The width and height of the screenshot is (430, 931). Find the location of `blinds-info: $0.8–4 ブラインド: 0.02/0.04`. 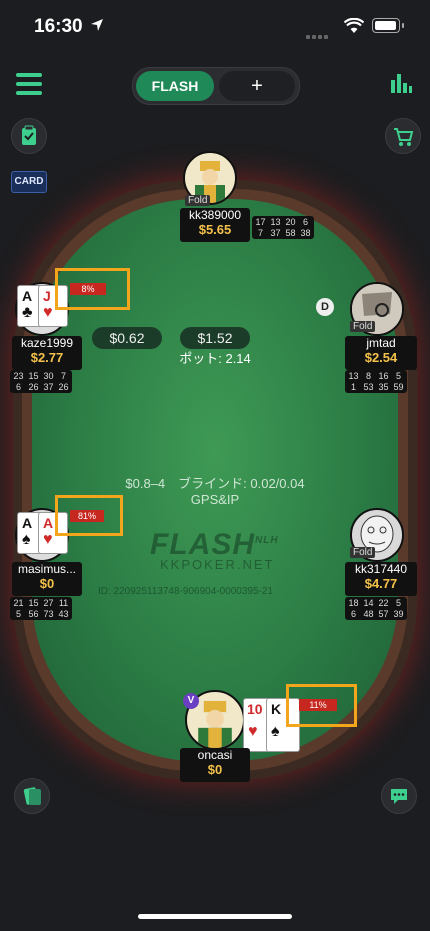

blinds-info: $0.8–4 ブラインド: 0.02/0.04 is located at coordinates (215, 483).